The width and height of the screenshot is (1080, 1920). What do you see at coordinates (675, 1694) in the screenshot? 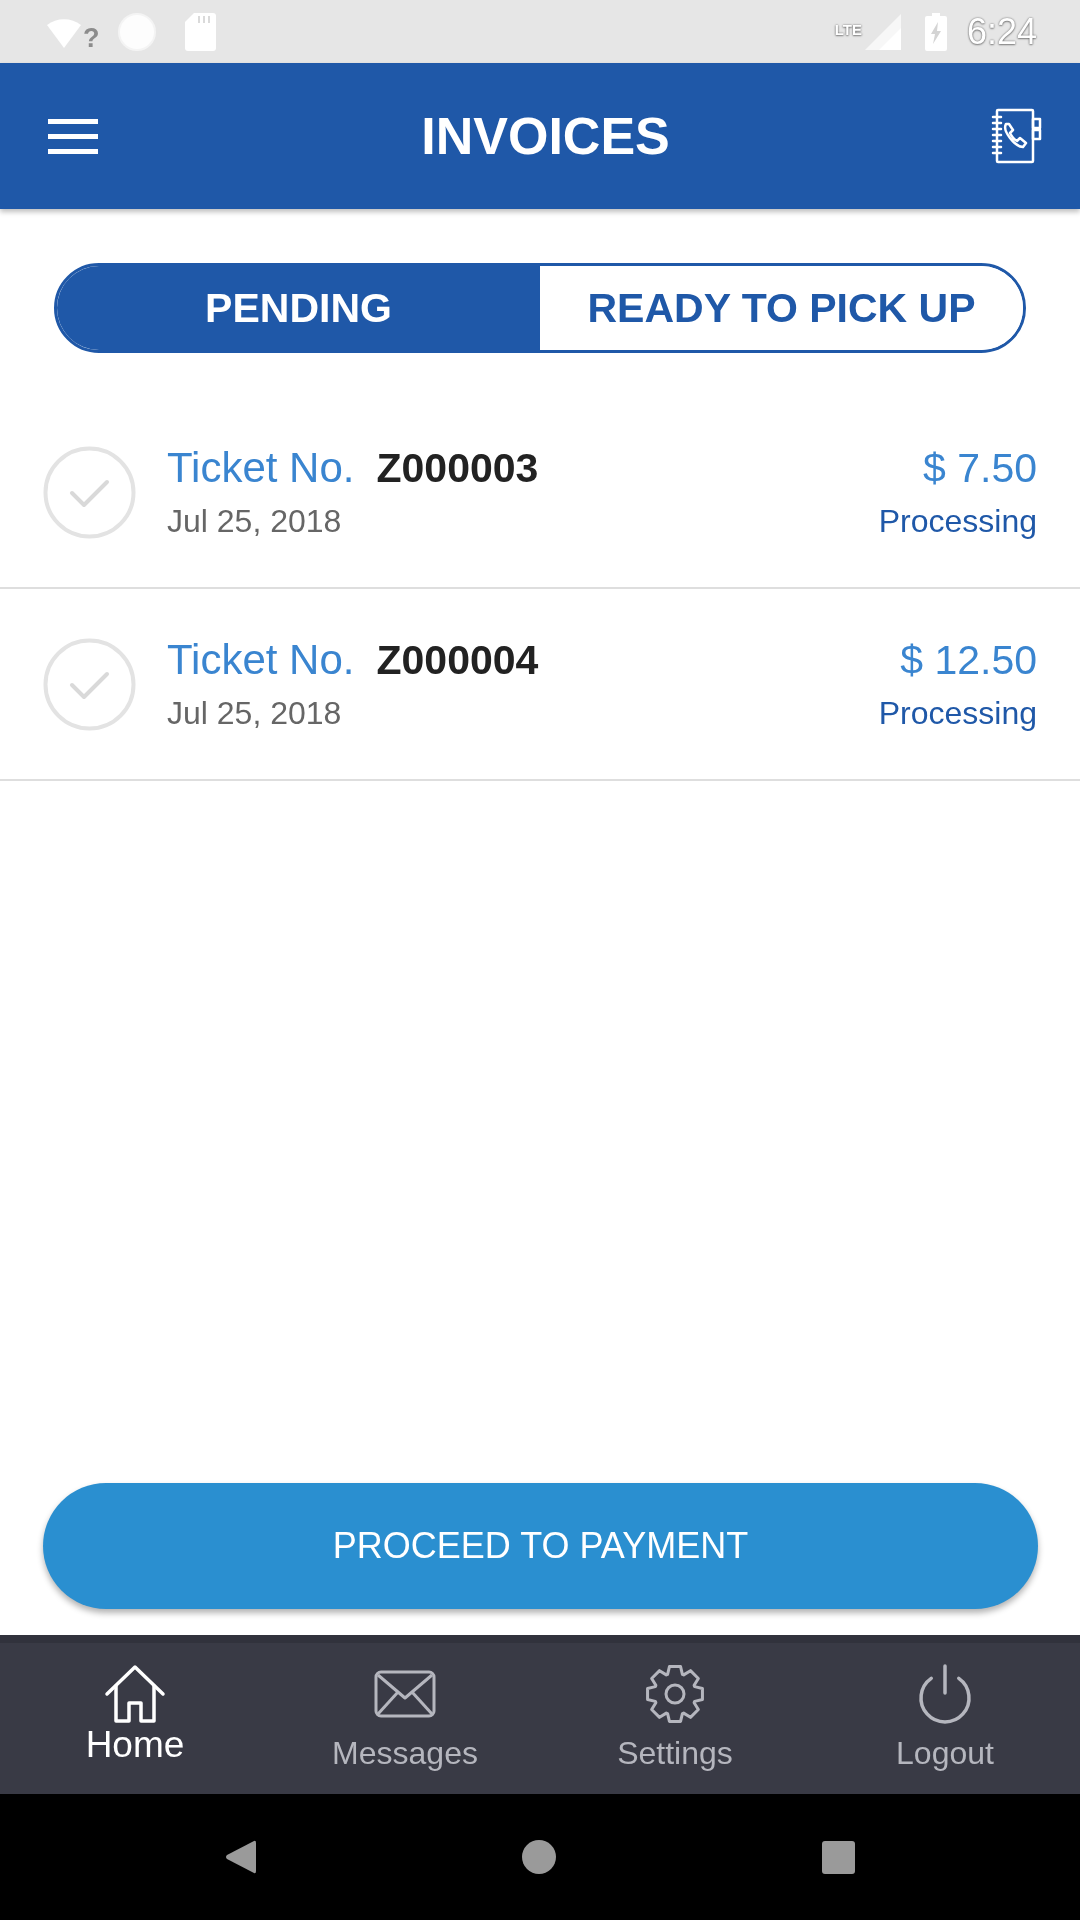
I see `settings-icon` at bounding box center [675, 1694].